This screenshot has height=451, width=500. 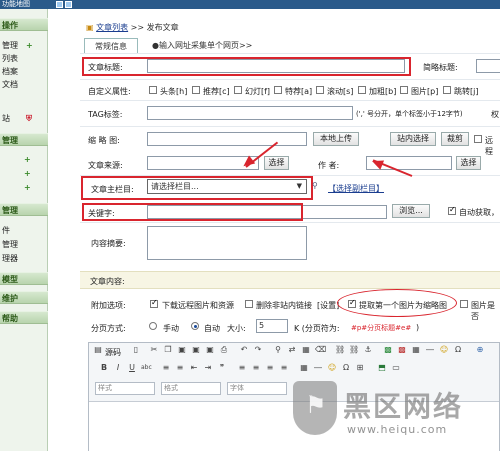 What do you see at coordinates (402, 350) in the screenshot?
I see `flash-icon: ▩` at bounding box center [402, 350].